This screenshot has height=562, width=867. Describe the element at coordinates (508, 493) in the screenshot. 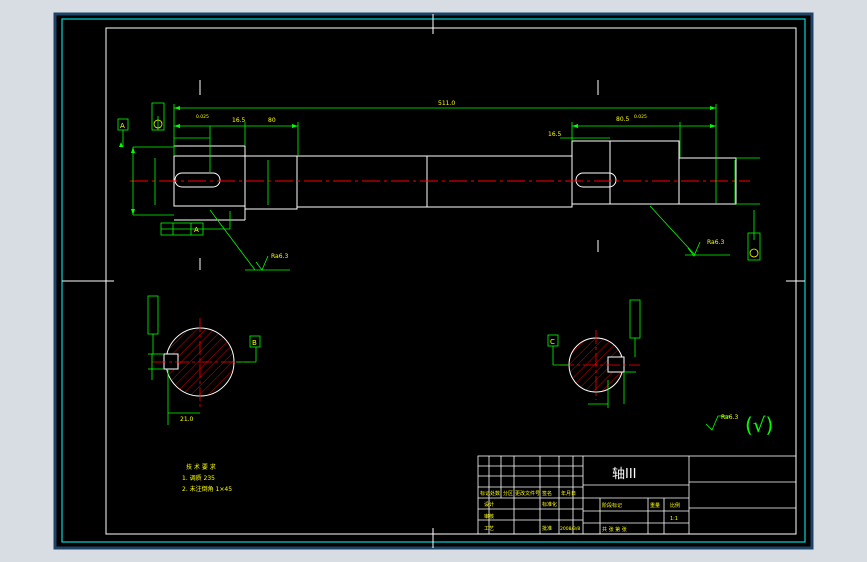

I see `tb-label-zone: 分区` at that location.